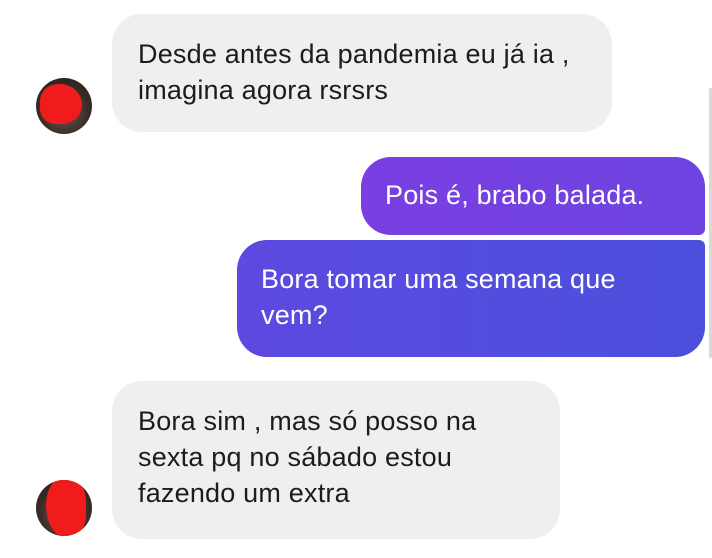 The height and width of the screenshot is (558, 712). Describe the element at coordinates (515, 195) in the screenshot. I see `message-text: Pois é, brabo balada.` at that location.